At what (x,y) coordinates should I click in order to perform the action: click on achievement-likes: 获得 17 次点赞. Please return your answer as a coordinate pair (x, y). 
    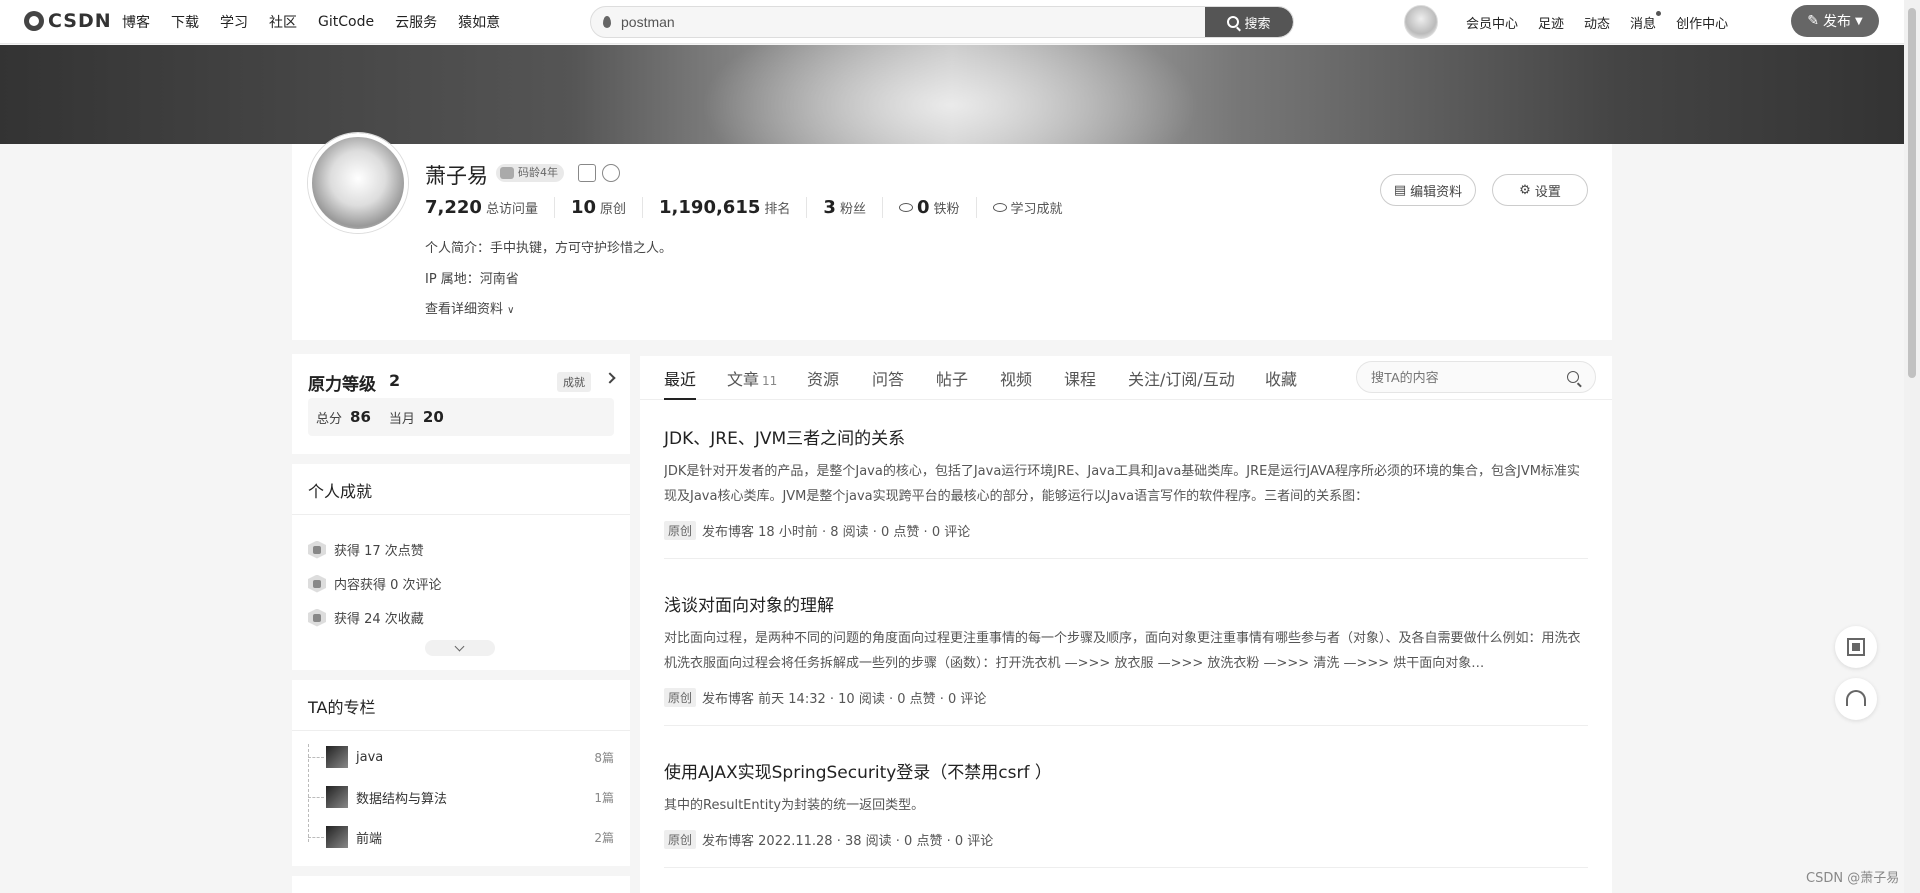
    Looking at the image, I should click on (366, 549).